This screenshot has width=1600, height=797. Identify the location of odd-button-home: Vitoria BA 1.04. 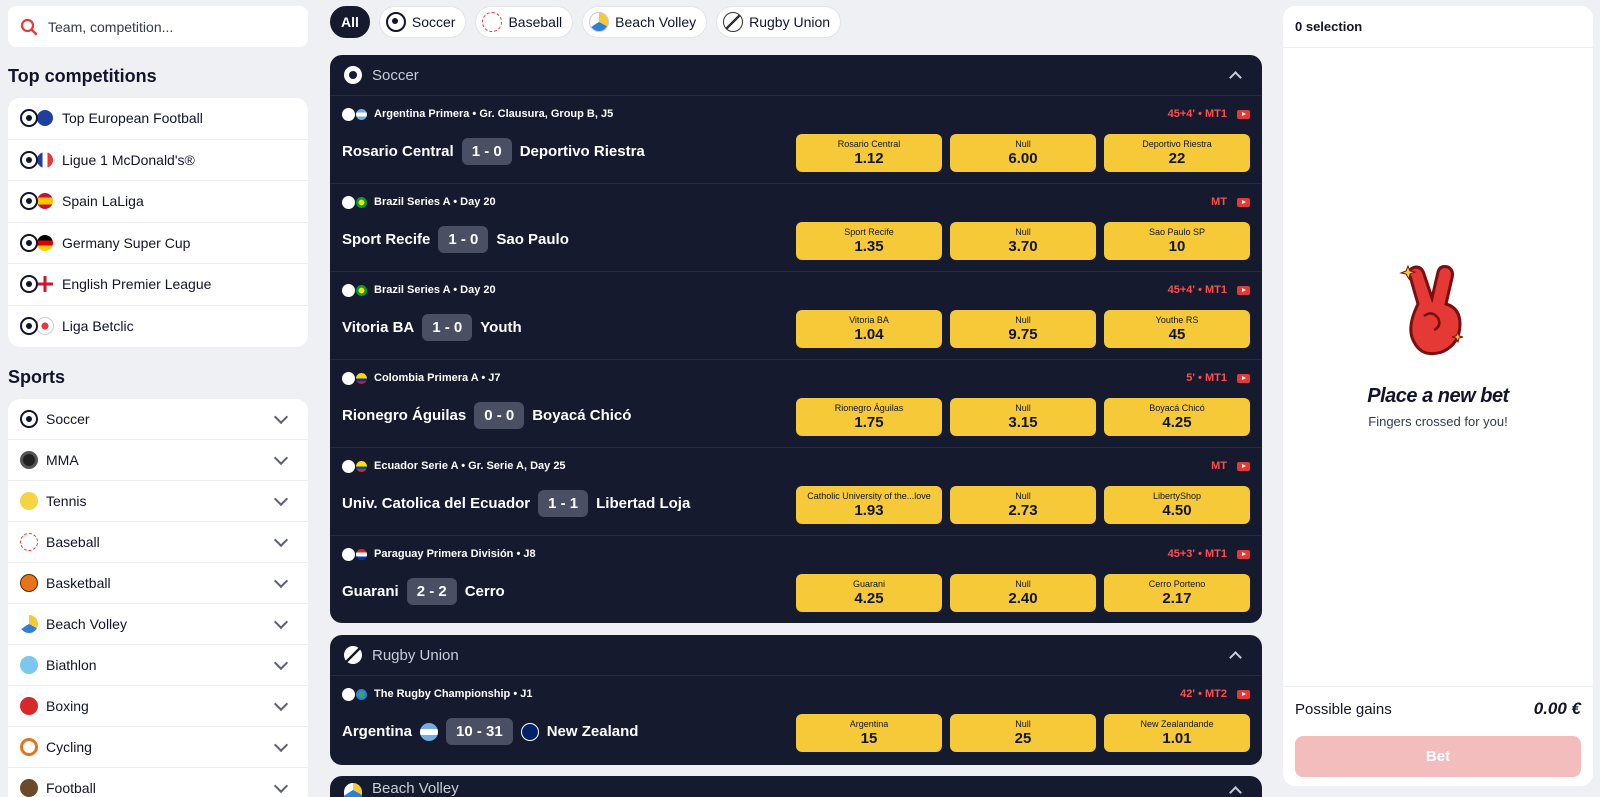
(869, 329).